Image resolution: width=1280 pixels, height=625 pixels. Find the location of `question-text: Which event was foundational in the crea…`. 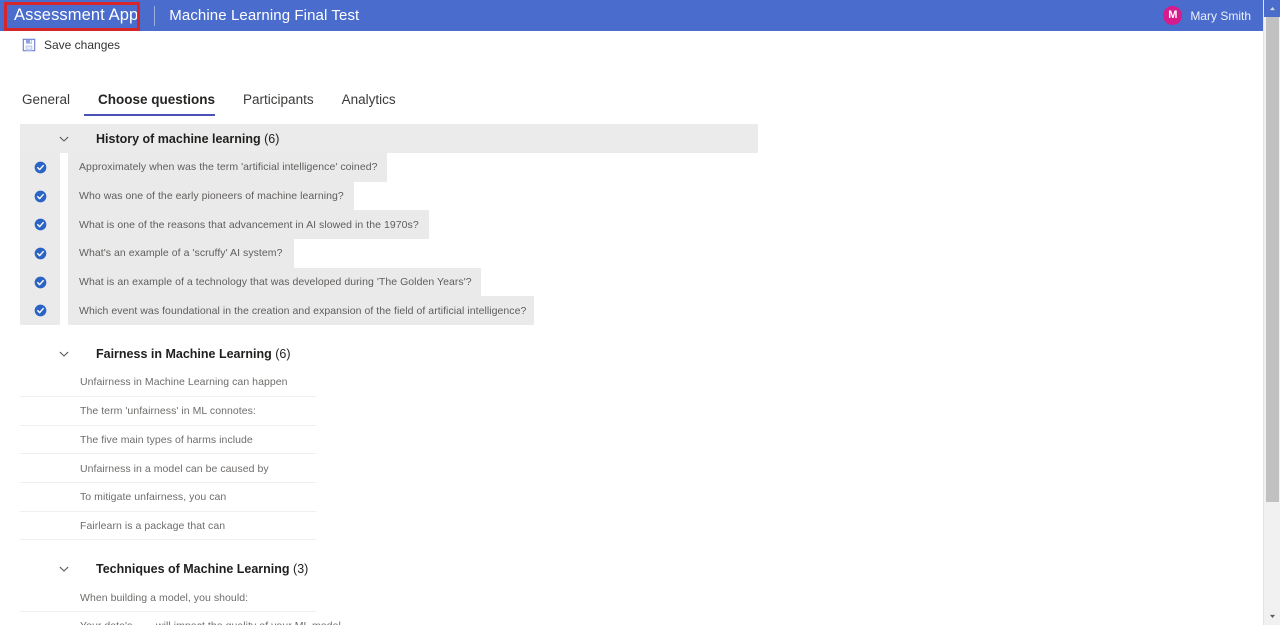

question-text: Which event was foundational in the crea… is located at coordinates (301, 311).